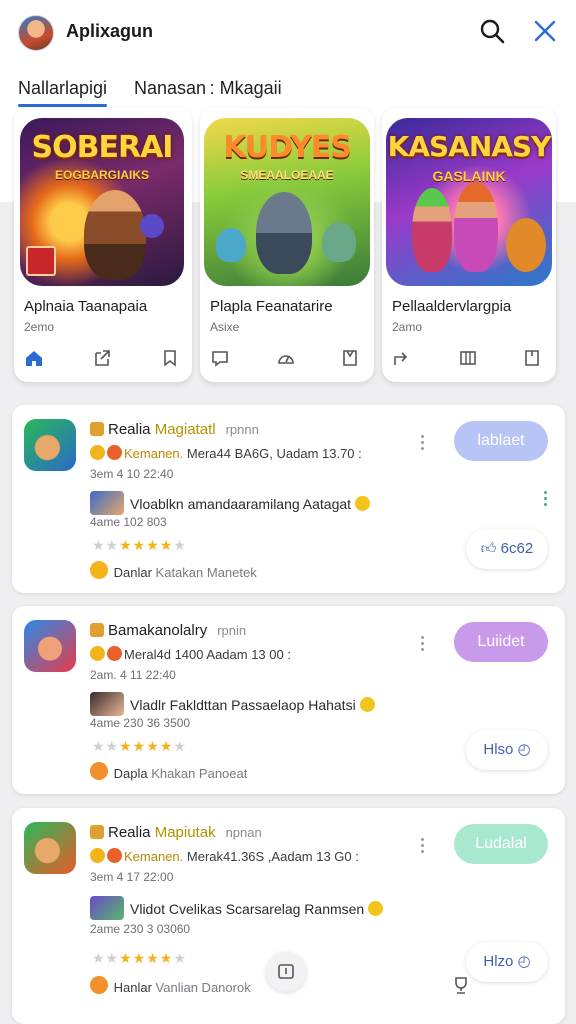 The height and width of the screenshot is (1024, 576). What do you see at coordinates (469, 146) in the screenshot?
I see `artwork-logo-text: KASANASY` at bounding box center [469, 146].